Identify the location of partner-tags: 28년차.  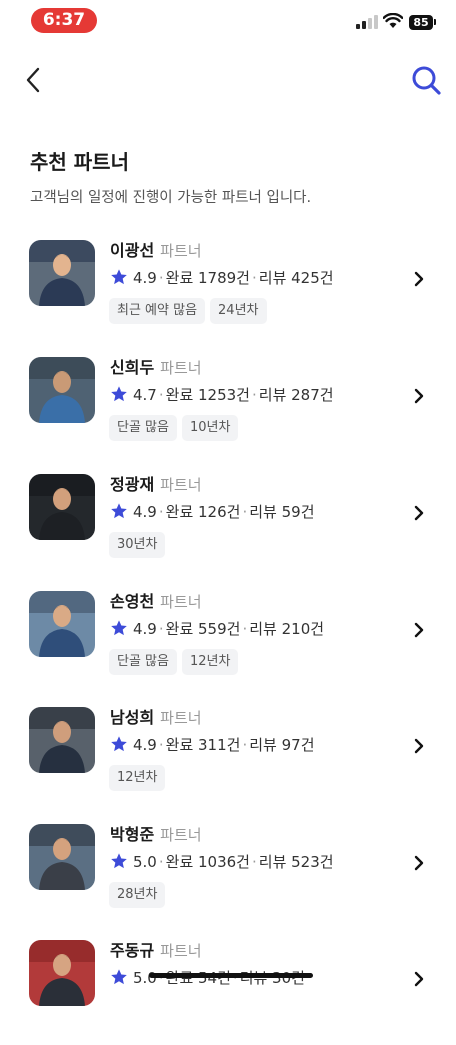
(139, 895).